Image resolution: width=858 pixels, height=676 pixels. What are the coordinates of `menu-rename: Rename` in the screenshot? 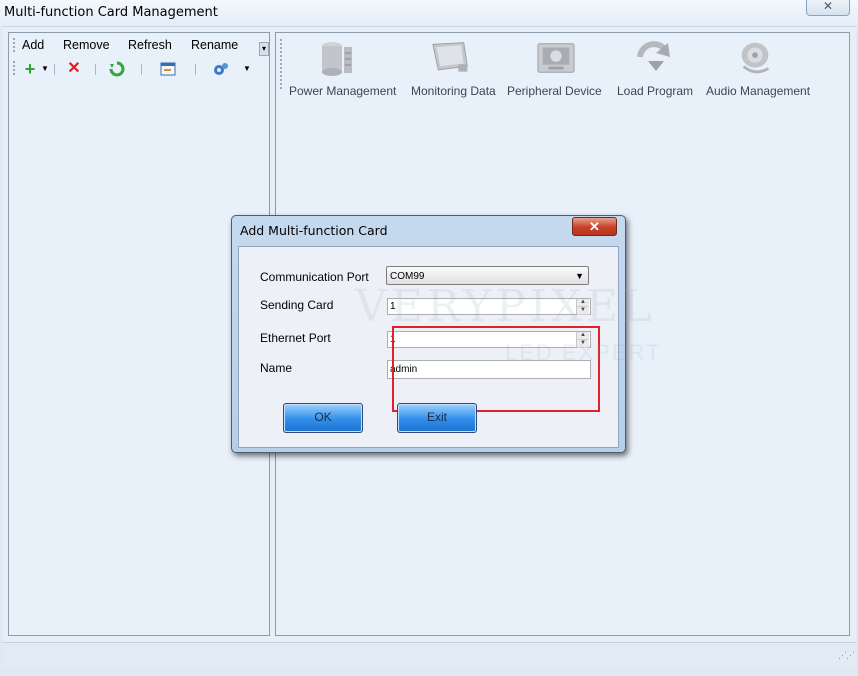 It's located at (214, 45).